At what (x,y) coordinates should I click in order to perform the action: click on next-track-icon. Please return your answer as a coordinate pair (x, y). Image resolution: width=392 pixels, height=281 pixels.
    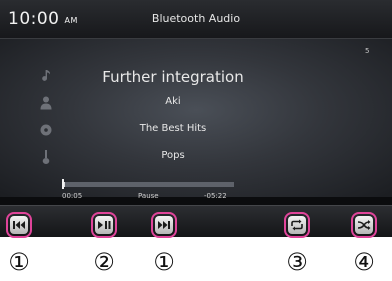
    Looking at the image, I should click on (164, 225).